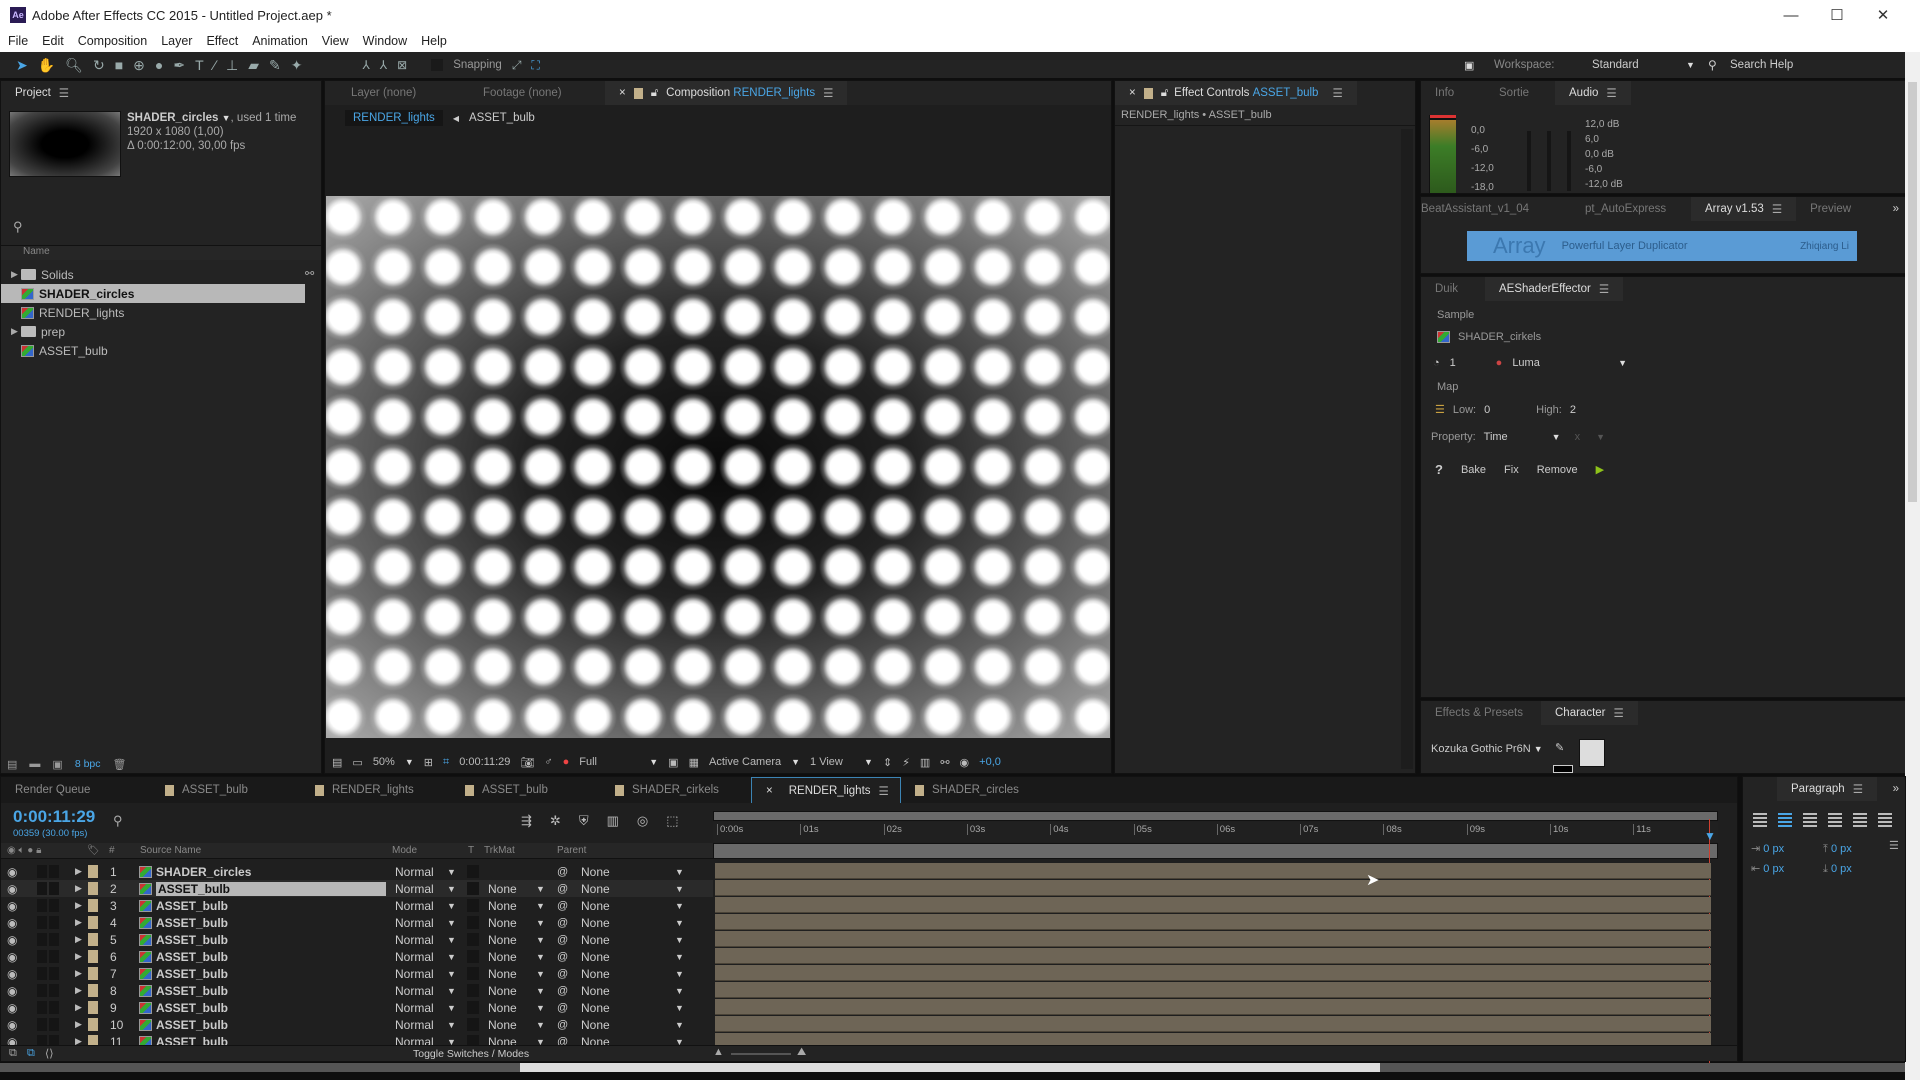 The image size is (1920, 1080). What do you see at coordinates (1894, 845) in the screenshot?
I see `first-line-indent-icon: ☰` at bounding box center [1894, 845].